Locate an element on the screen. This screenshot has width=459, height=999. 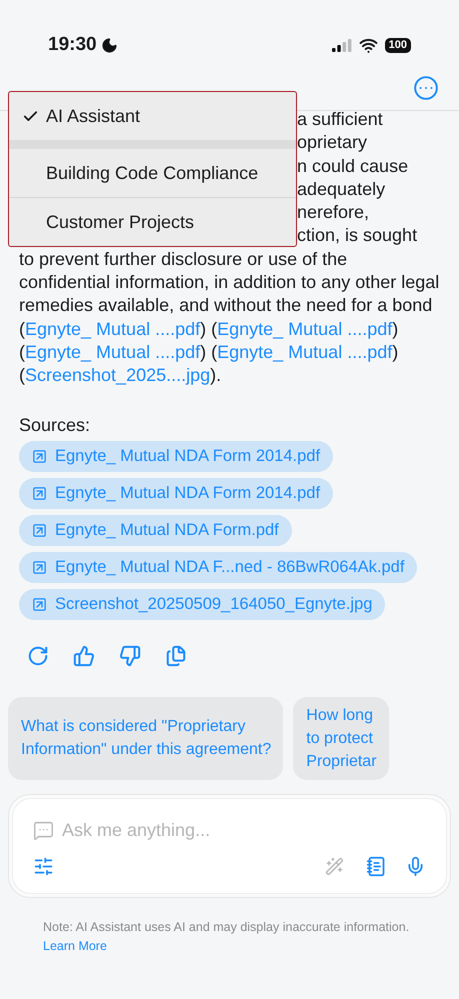
answer-text-line: ction, is sought is located at coordinates (357, 236).